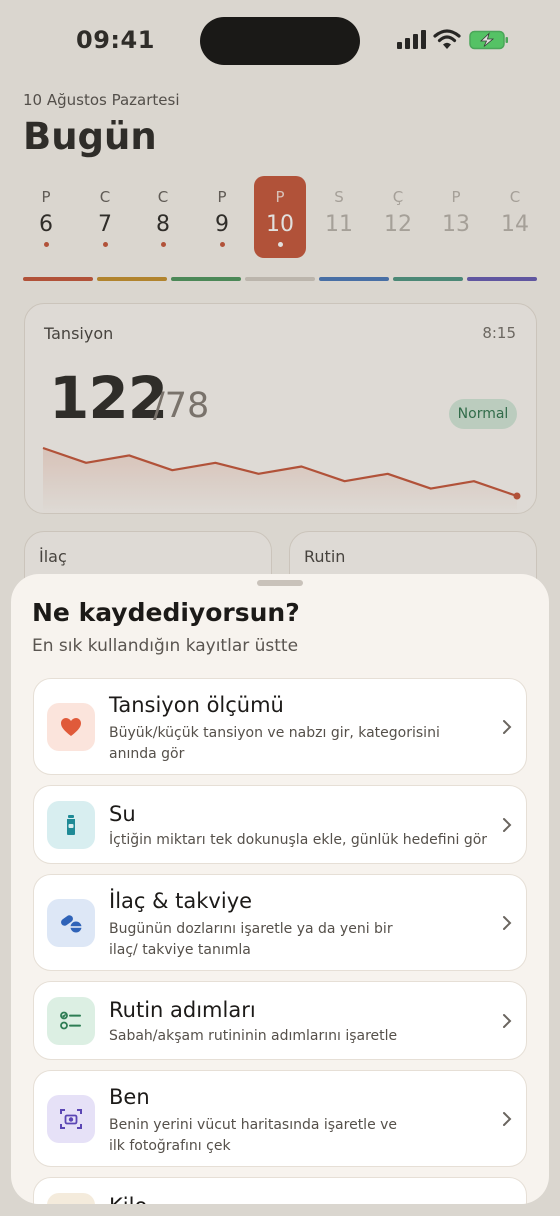 The height and width of the screenshot is (1216, 560). I want to click on option-title: Rutin adımları, so click(182, 1010).